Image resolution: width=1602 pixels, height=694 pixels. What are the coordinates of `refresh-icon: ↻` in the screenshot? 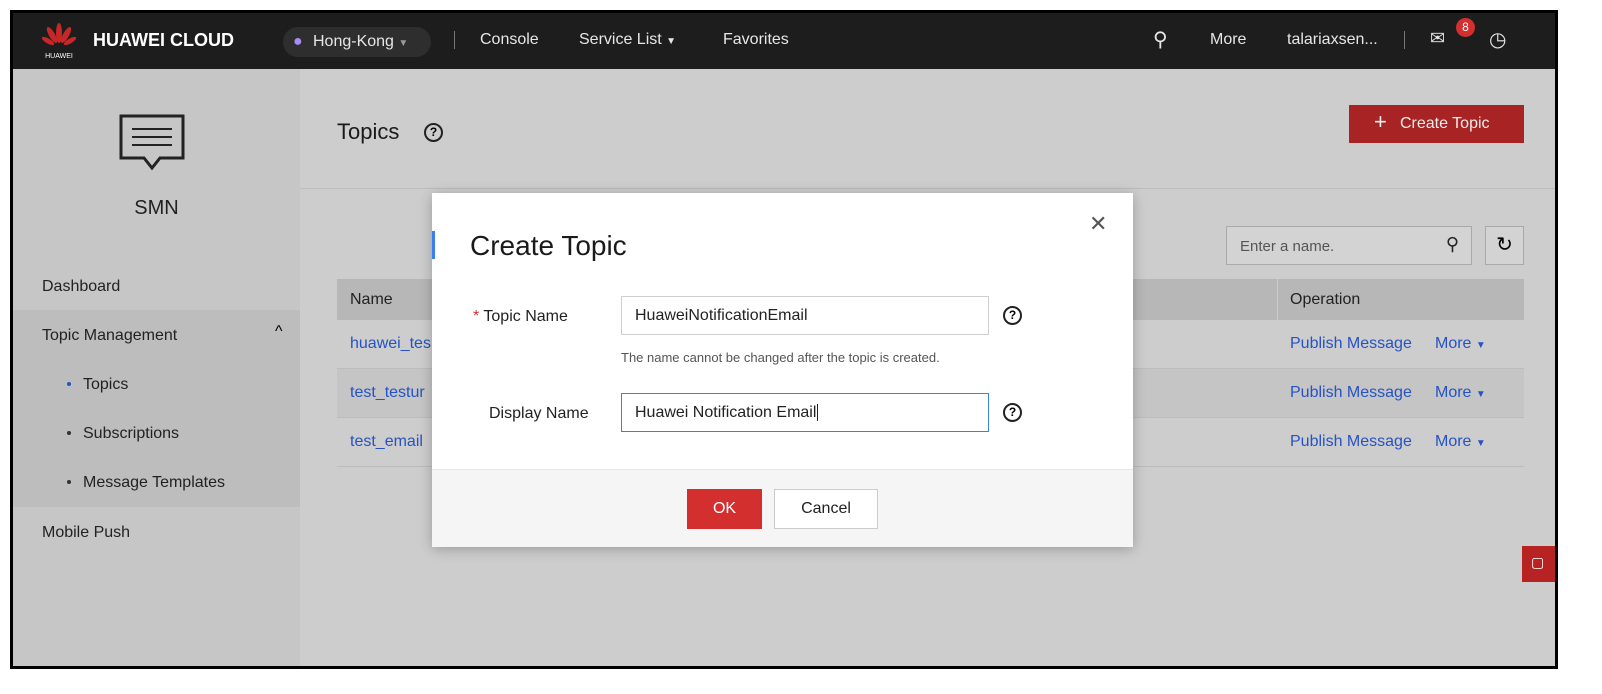 It's located at (1504, 245).